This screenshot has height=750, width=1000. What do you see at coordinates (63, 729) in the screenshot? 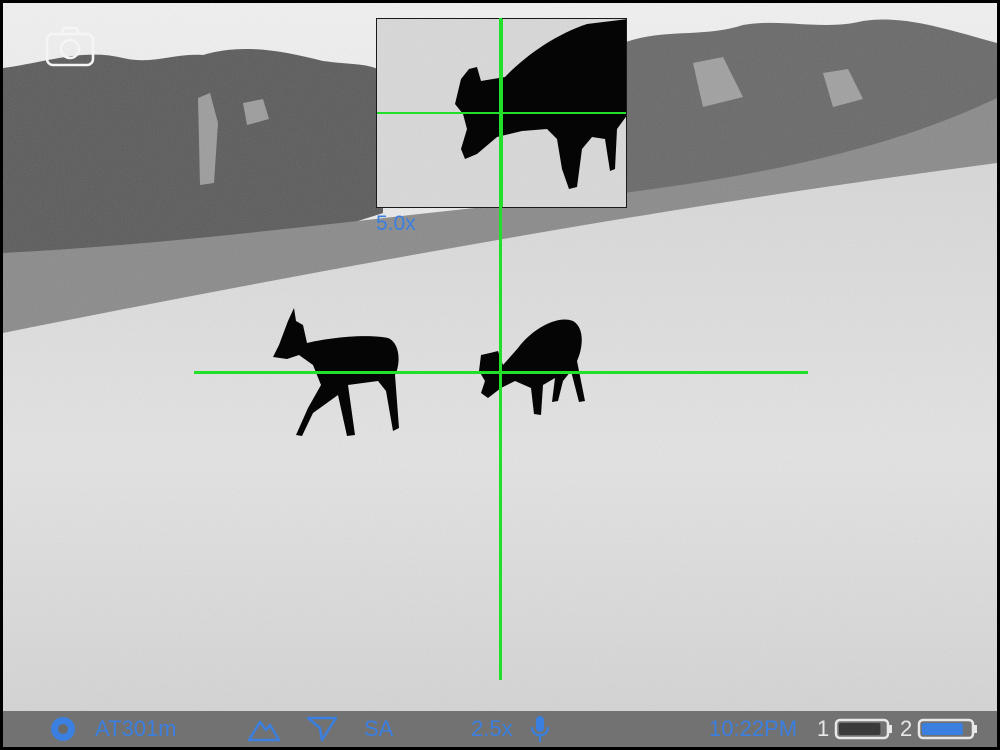
I see `record-circle-icon` at bounding box center [63, 729].